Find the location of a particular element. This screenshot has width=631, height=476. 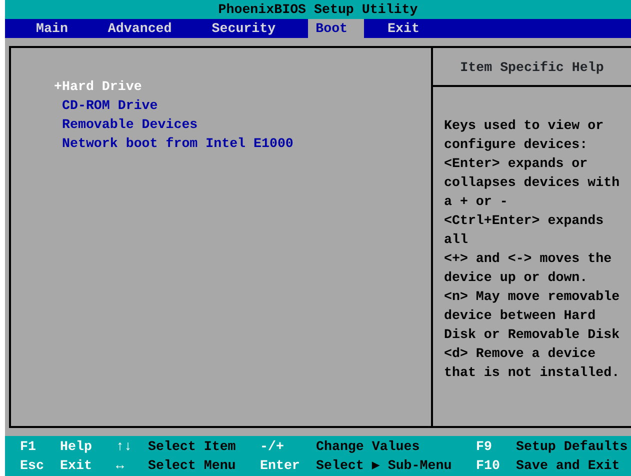

key-action-label: Help is located at coordinates (76, 446).